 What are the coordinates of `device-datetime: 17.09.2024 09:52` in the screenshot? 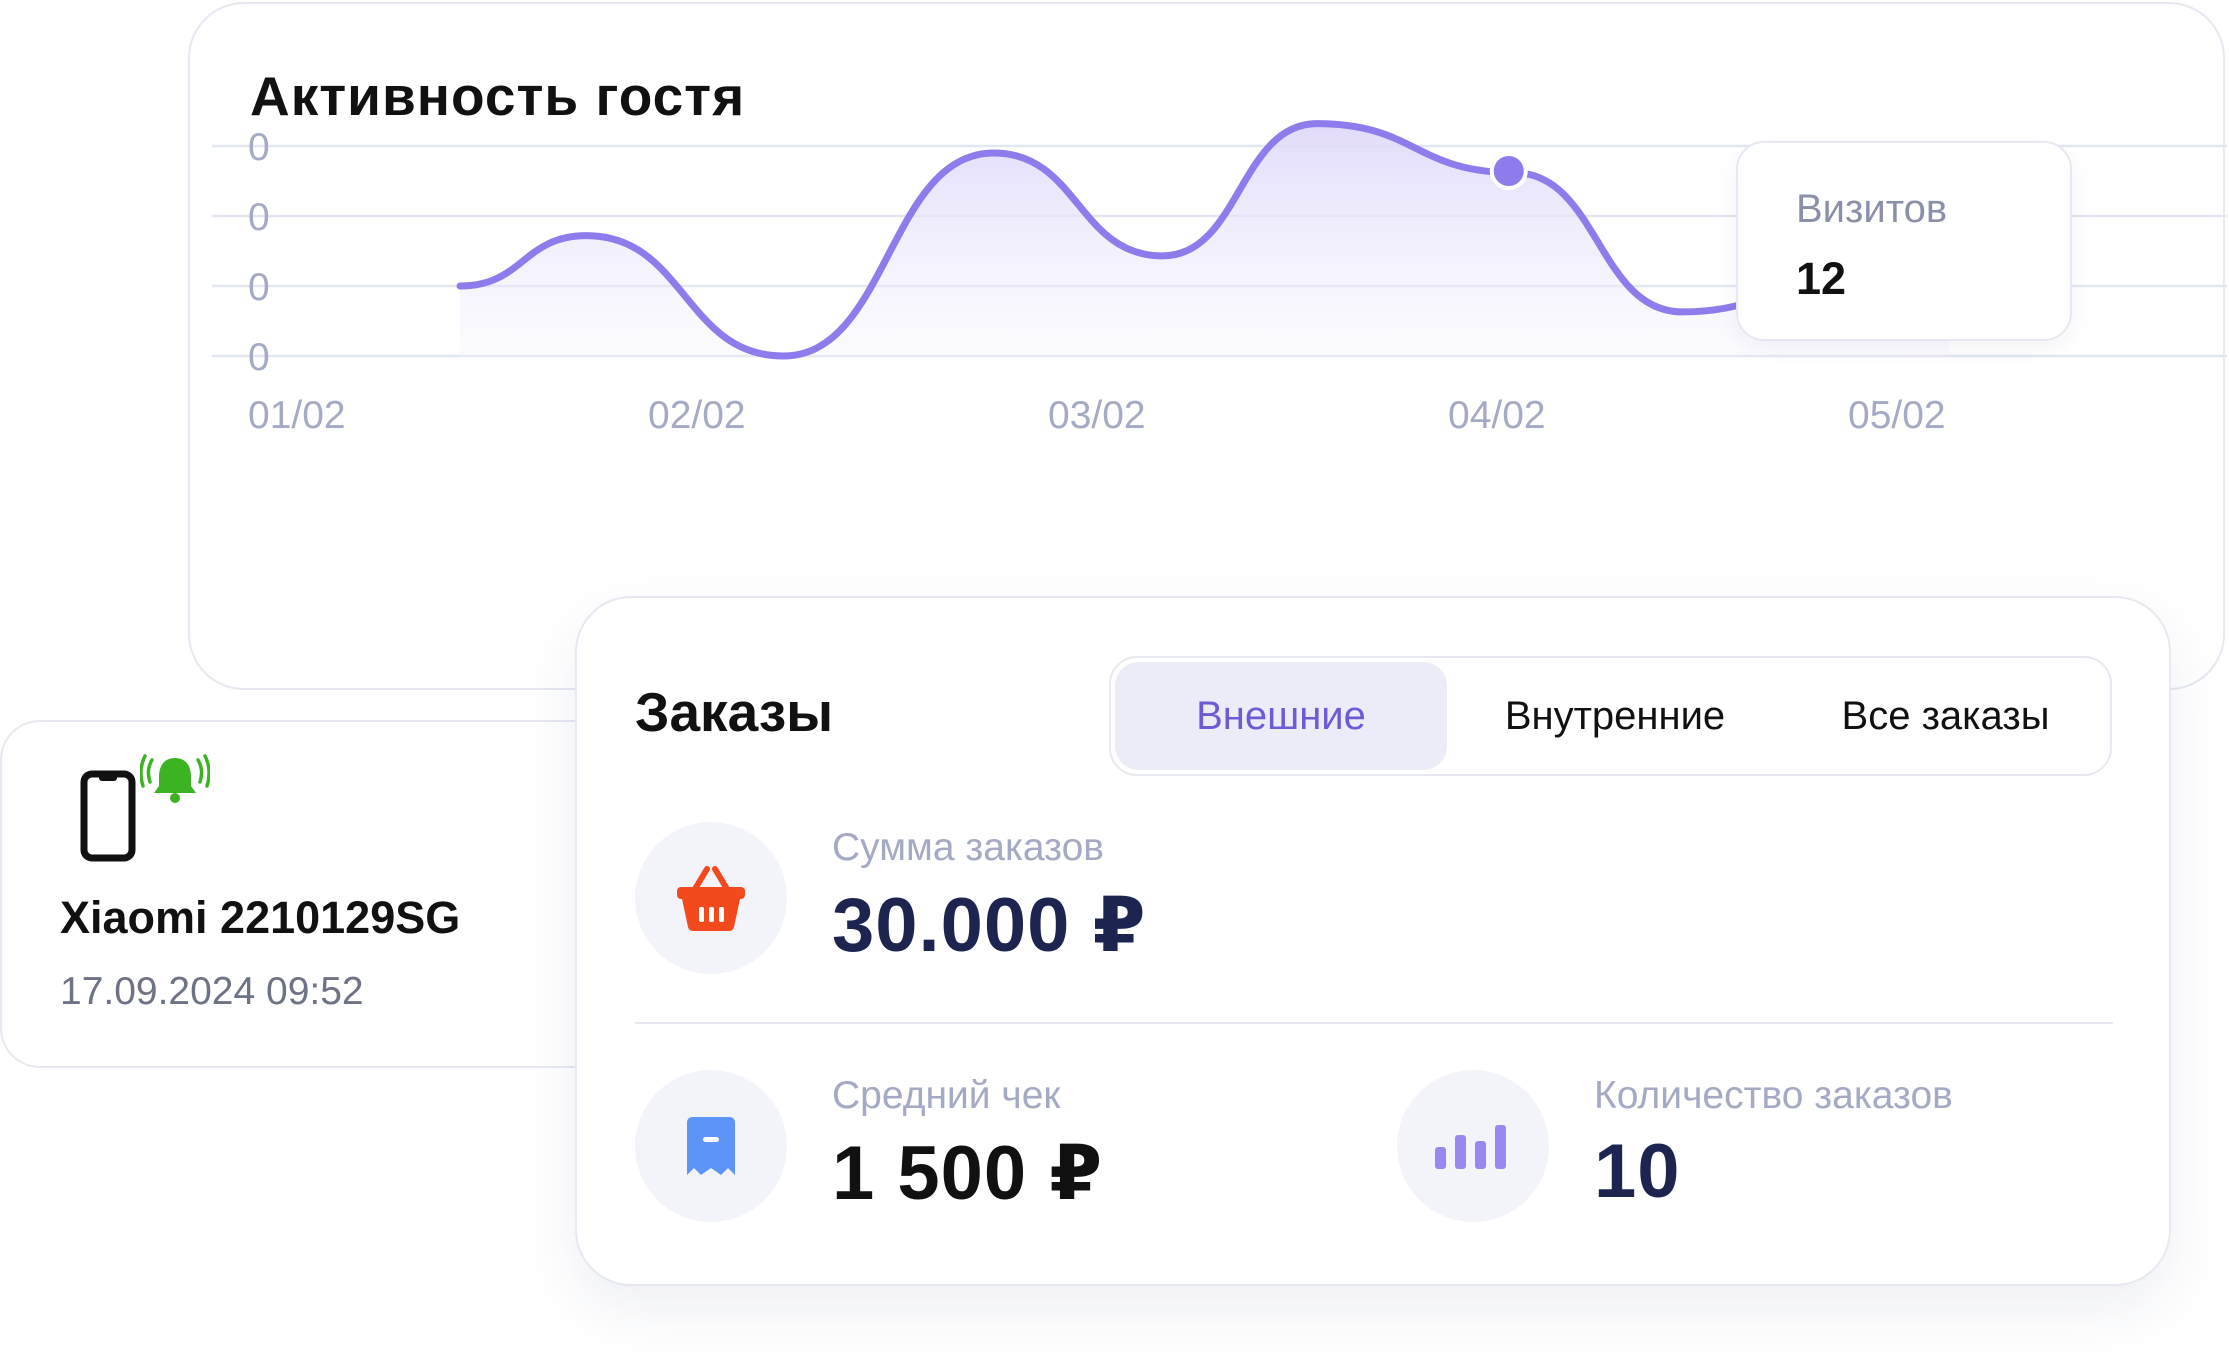 It's located at (212, 991).